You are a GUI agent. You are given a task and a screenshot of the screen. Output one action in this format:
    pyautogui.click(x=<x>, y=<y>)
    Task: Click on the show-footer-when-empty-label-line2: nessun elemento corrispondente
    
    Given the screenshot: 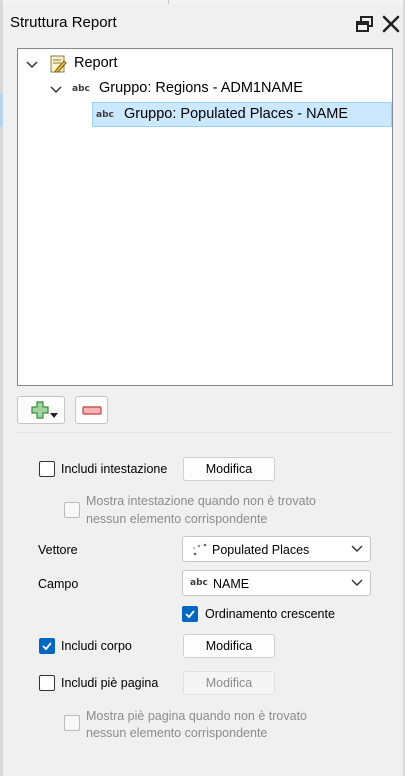 What is the action you would take?
    pyautogui.click(x=177, y=733)
    